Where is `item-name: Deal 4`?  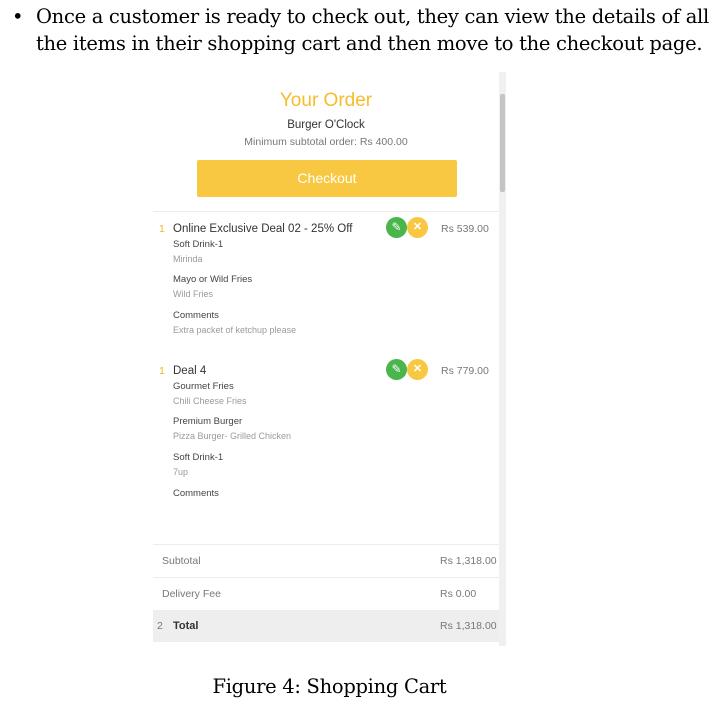 item-name: Deal 4 is located at coordinates (190, 371).